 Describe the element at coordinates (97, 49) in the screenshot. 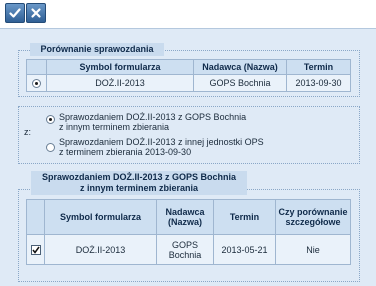

I see `comparison-legend: Porównanie sprawozdania` at that location.